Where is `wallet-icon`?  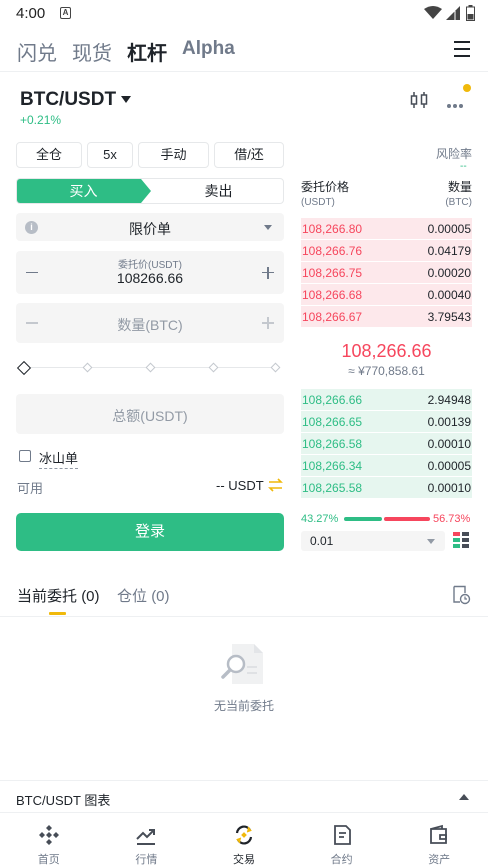
wallet-icon is located at coordinates (439, 834).